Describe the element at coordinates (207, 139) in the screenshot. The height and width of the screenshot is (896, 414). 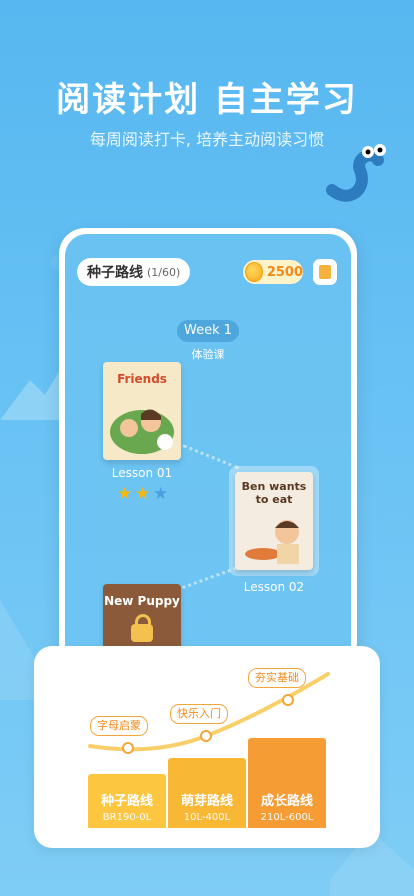
I see `subheadline: 每周阅读打卡, 培养主动阅读习惯` at that location.